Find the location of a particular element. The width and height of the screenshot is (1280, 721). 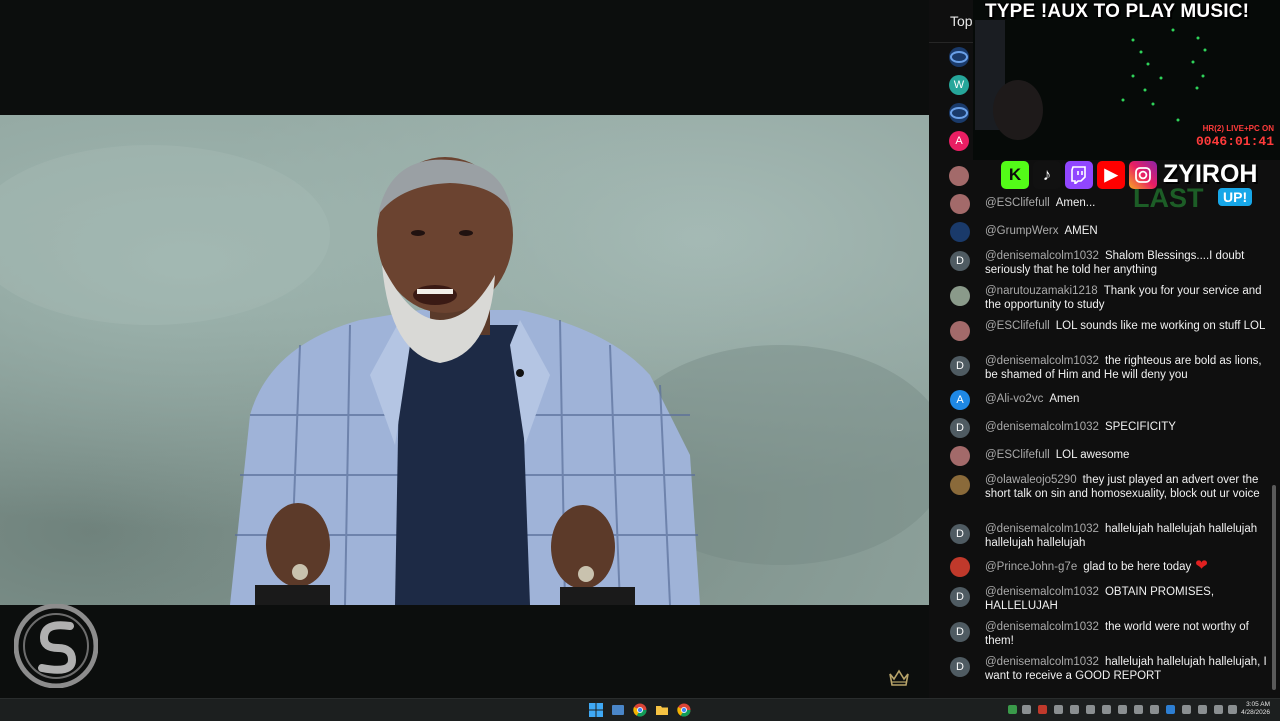

twitch-icon is located at coordinates (1079, 174).